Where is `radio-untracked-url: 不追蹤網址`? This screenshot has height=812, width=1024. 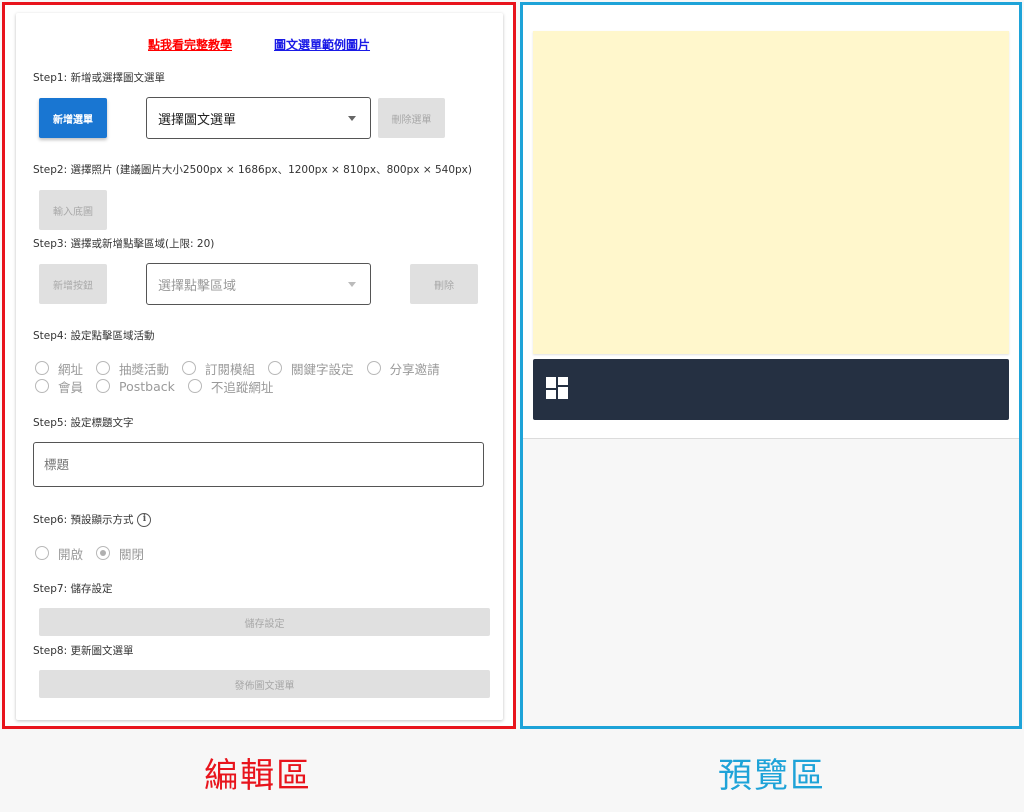
radio-untracked-url: 不追蹤網址 is located at coordinates (230, 386).